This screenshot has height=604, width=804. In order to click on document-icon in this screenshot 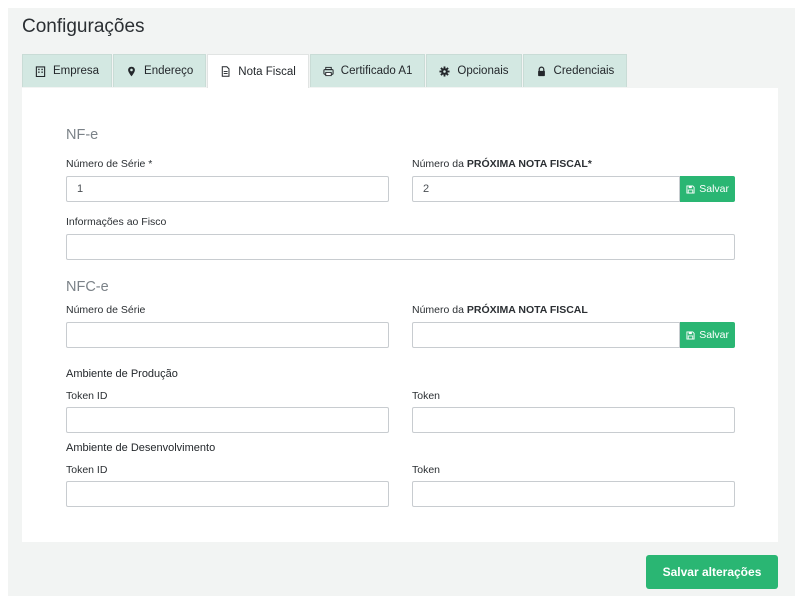, I will do `click(225, 71)`.